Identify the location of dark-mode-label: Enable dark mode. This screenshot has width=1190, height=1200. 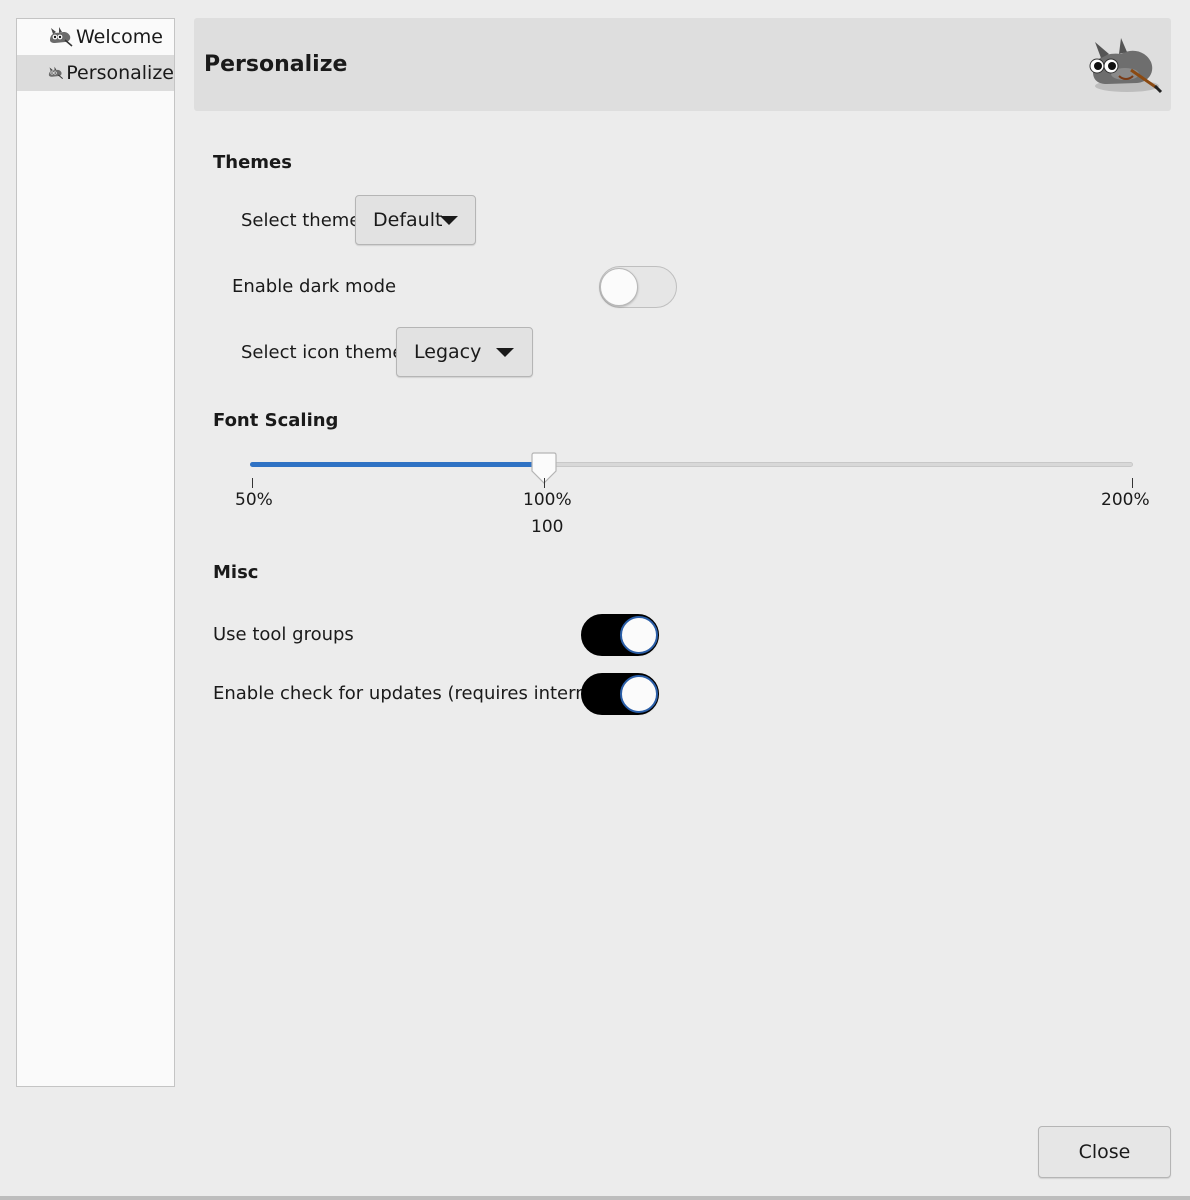
(314, 286).